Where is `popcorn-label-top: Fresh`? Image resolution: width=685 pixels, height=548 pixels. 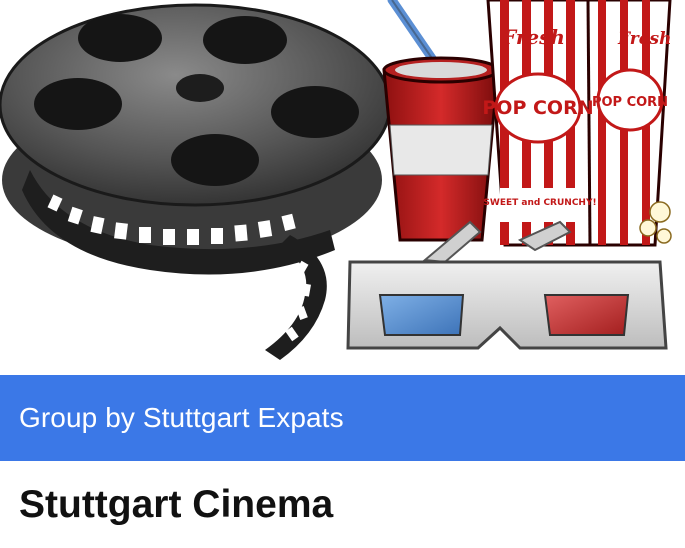 popcorn-label-top: Fresh is located at coordinates (533, 37).